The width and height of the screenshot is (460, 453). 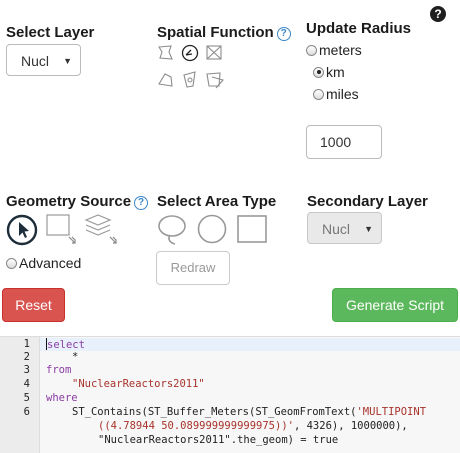 I want to click on select-layer-dropdown: Nucl ▼, so click(x=43, y=60).